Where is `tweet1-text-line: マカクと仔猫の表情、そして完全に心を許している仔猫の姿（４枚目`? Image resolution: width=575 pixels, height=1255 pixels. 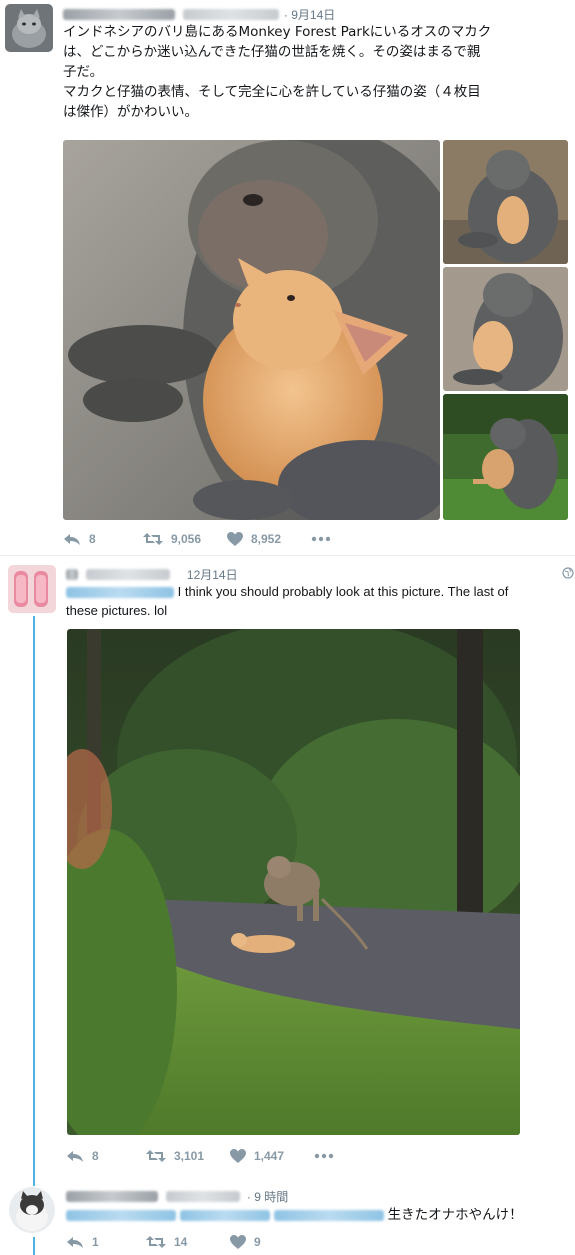 tweet1-text-line: マカクと仔猫の表情、そして完全に心を許している仔猫の姿（４枚目 is located at coordinates (272, 92).